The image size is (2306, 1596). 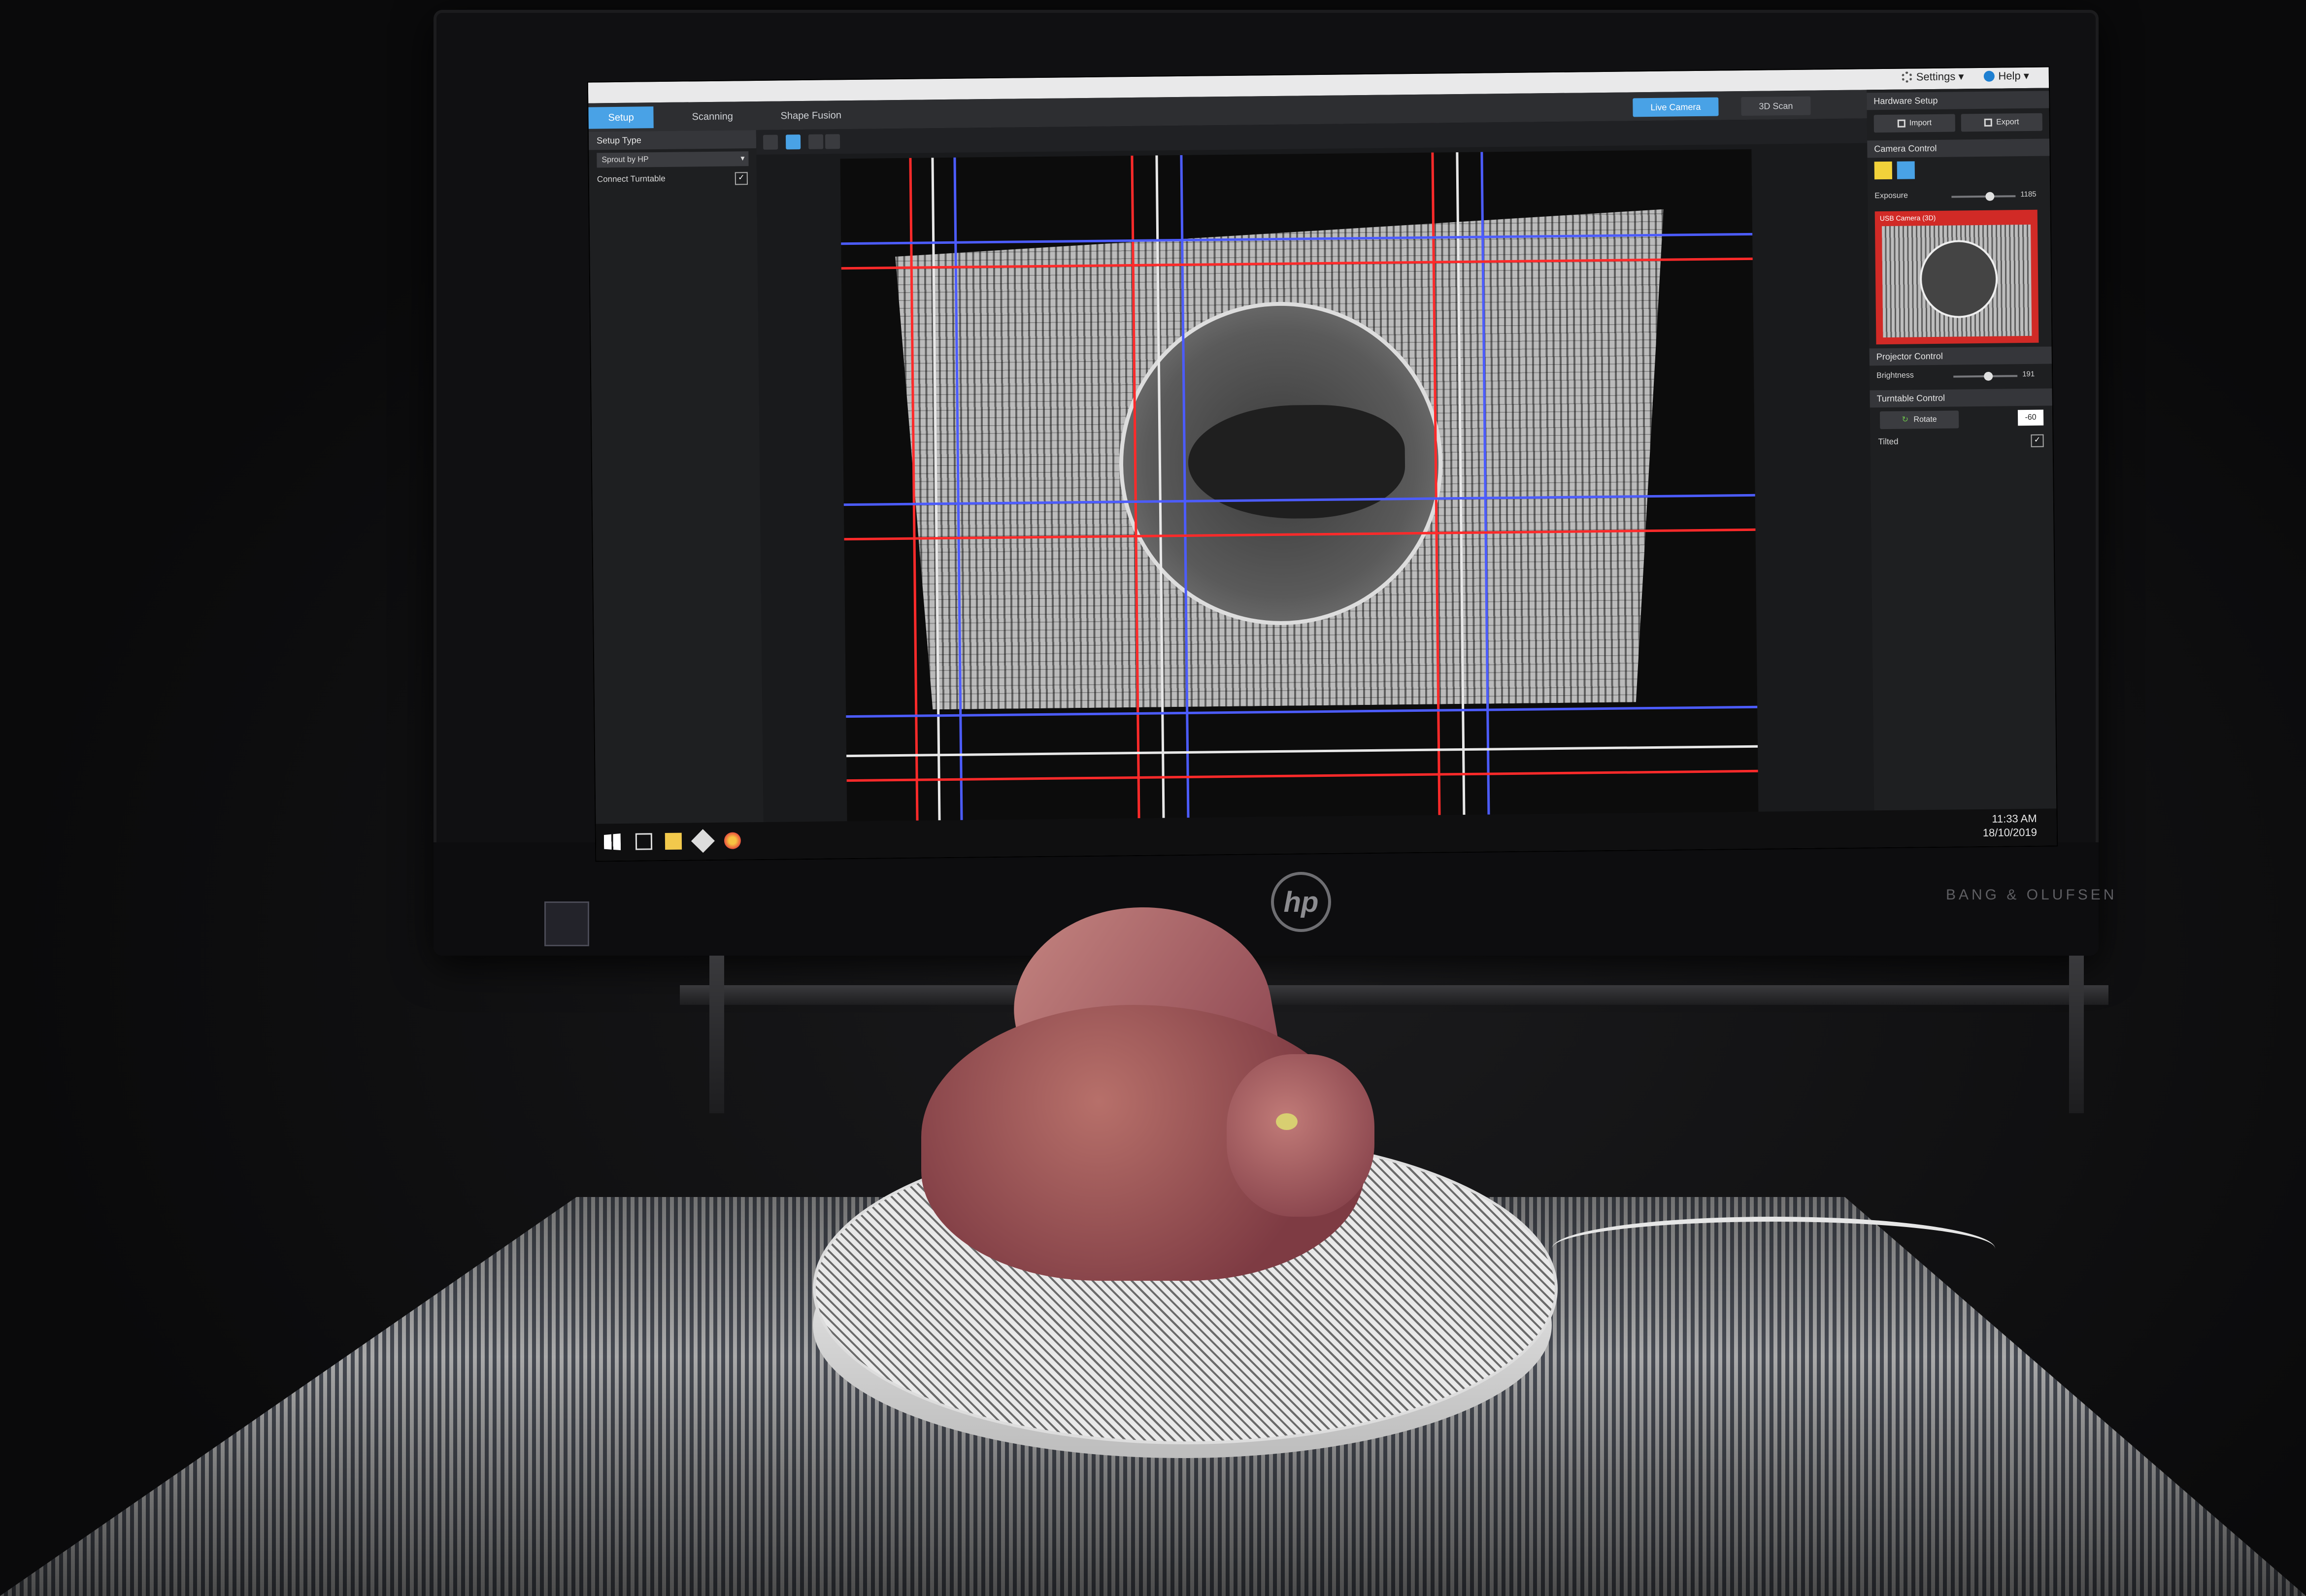 I want to click on red-guide-line, so click(x=1302, y=775).